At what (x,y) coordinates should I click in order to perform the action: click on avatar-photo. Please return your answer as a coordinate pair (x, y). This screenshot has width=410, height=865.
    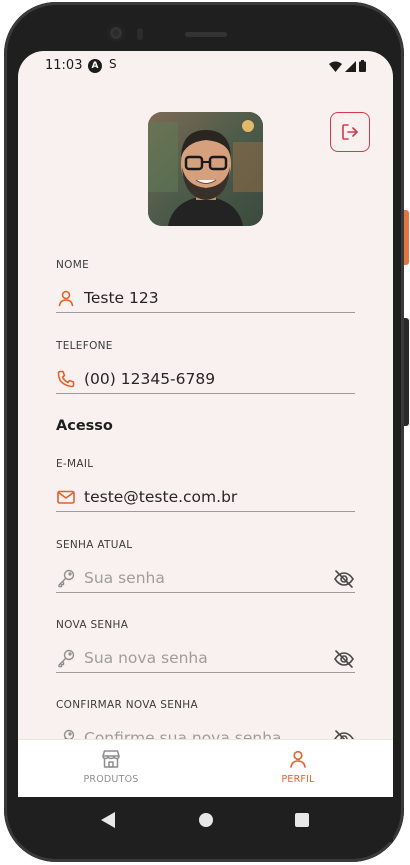
    Looking at the image, I should click on (205, 169).